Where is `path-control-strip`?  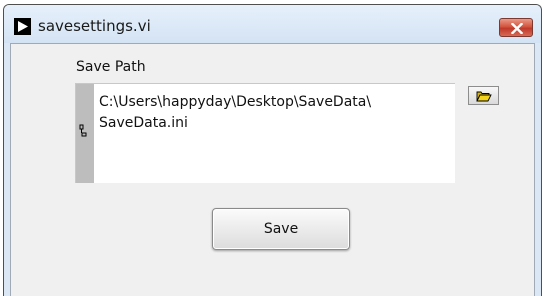
path-control-strip is located at coordinates (85, 133).